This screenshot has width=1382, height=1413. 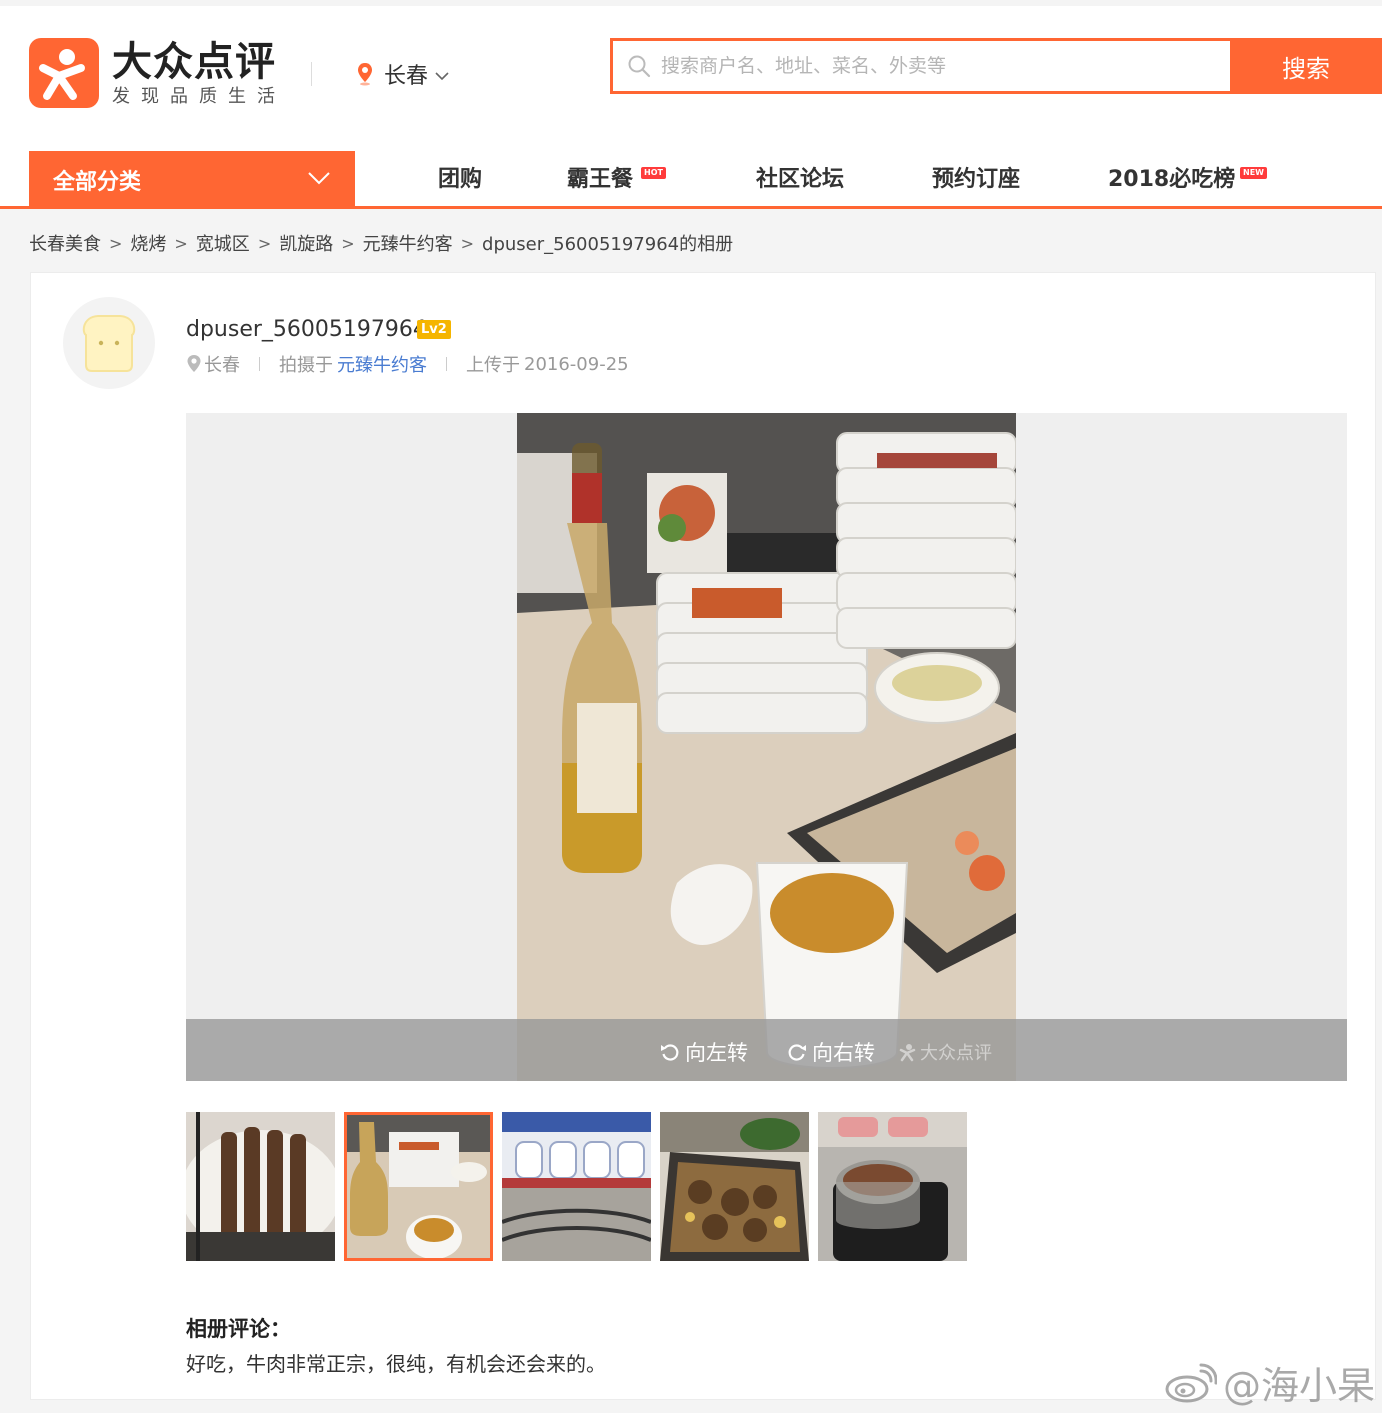 I want to click on city-selector: 长春, so click(x=403, y=74).